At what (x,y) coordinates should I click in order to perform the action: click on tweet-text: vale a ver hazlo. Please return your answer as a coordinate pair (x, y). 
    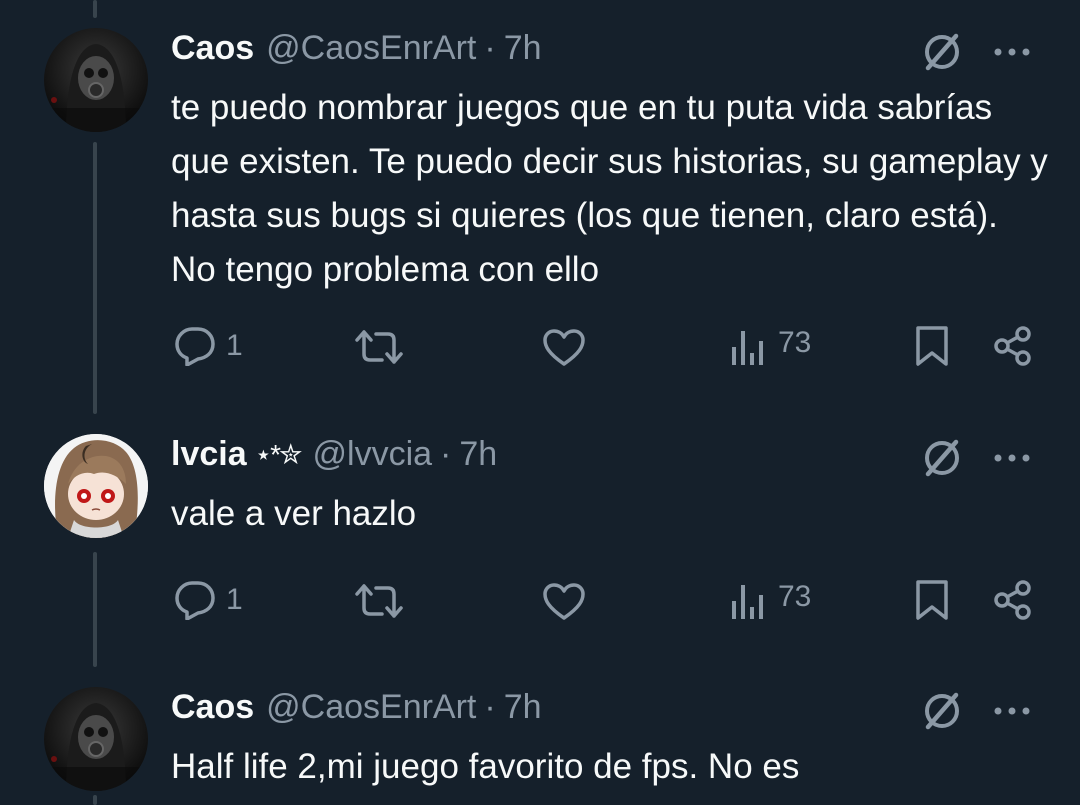
    Looking at the image, I should click on (294, 513).